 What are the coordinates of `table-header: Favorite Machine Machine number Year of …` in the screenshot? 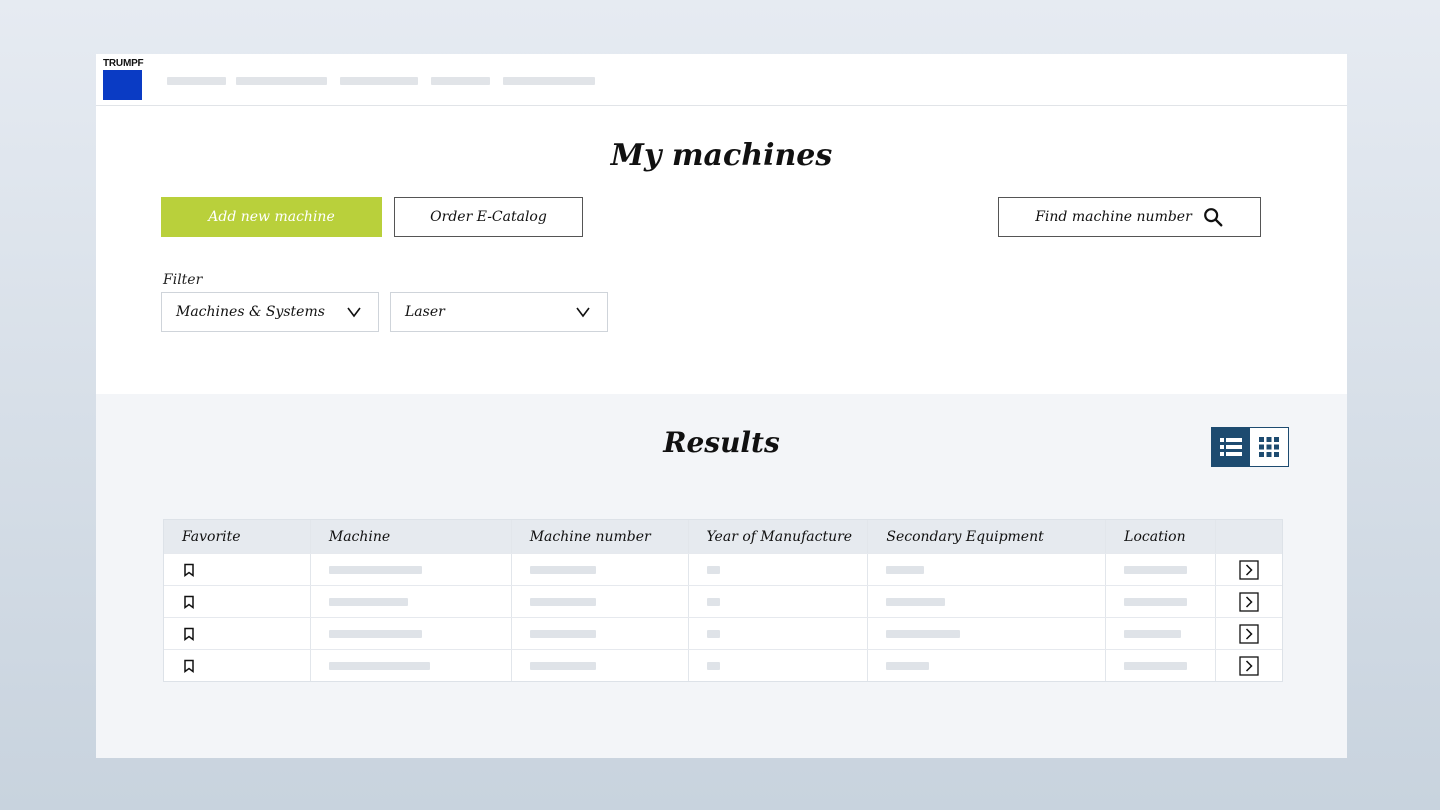 It's located at (723, 536).